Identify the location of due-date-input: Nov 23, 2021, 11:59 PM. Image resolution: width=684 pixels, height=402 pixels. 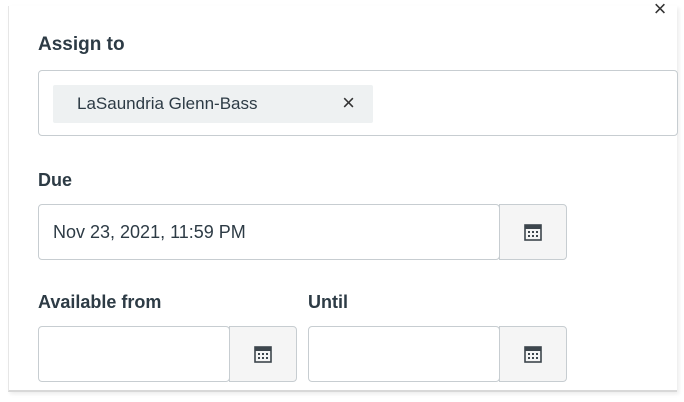
(269, 232).